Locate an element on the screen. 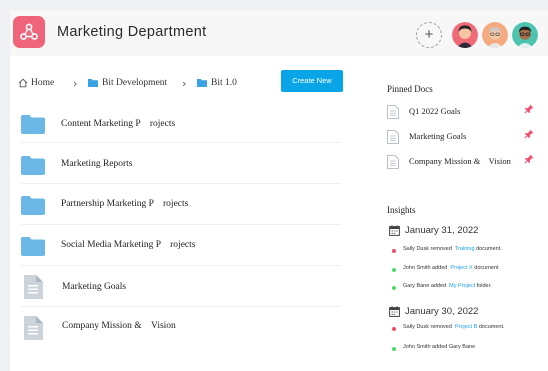 This screenshot has height=371, width=548. activity-text: Sally Dusk removed Project B document. is located at coordinates (454, 327).